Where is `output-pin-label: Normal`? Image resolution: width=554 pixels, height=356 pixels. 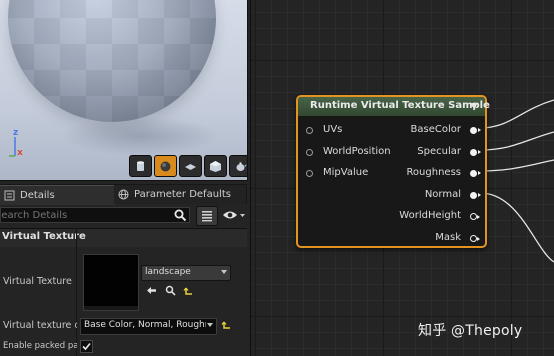
output-pin-label: Normal is located at coordinates (442, 194).